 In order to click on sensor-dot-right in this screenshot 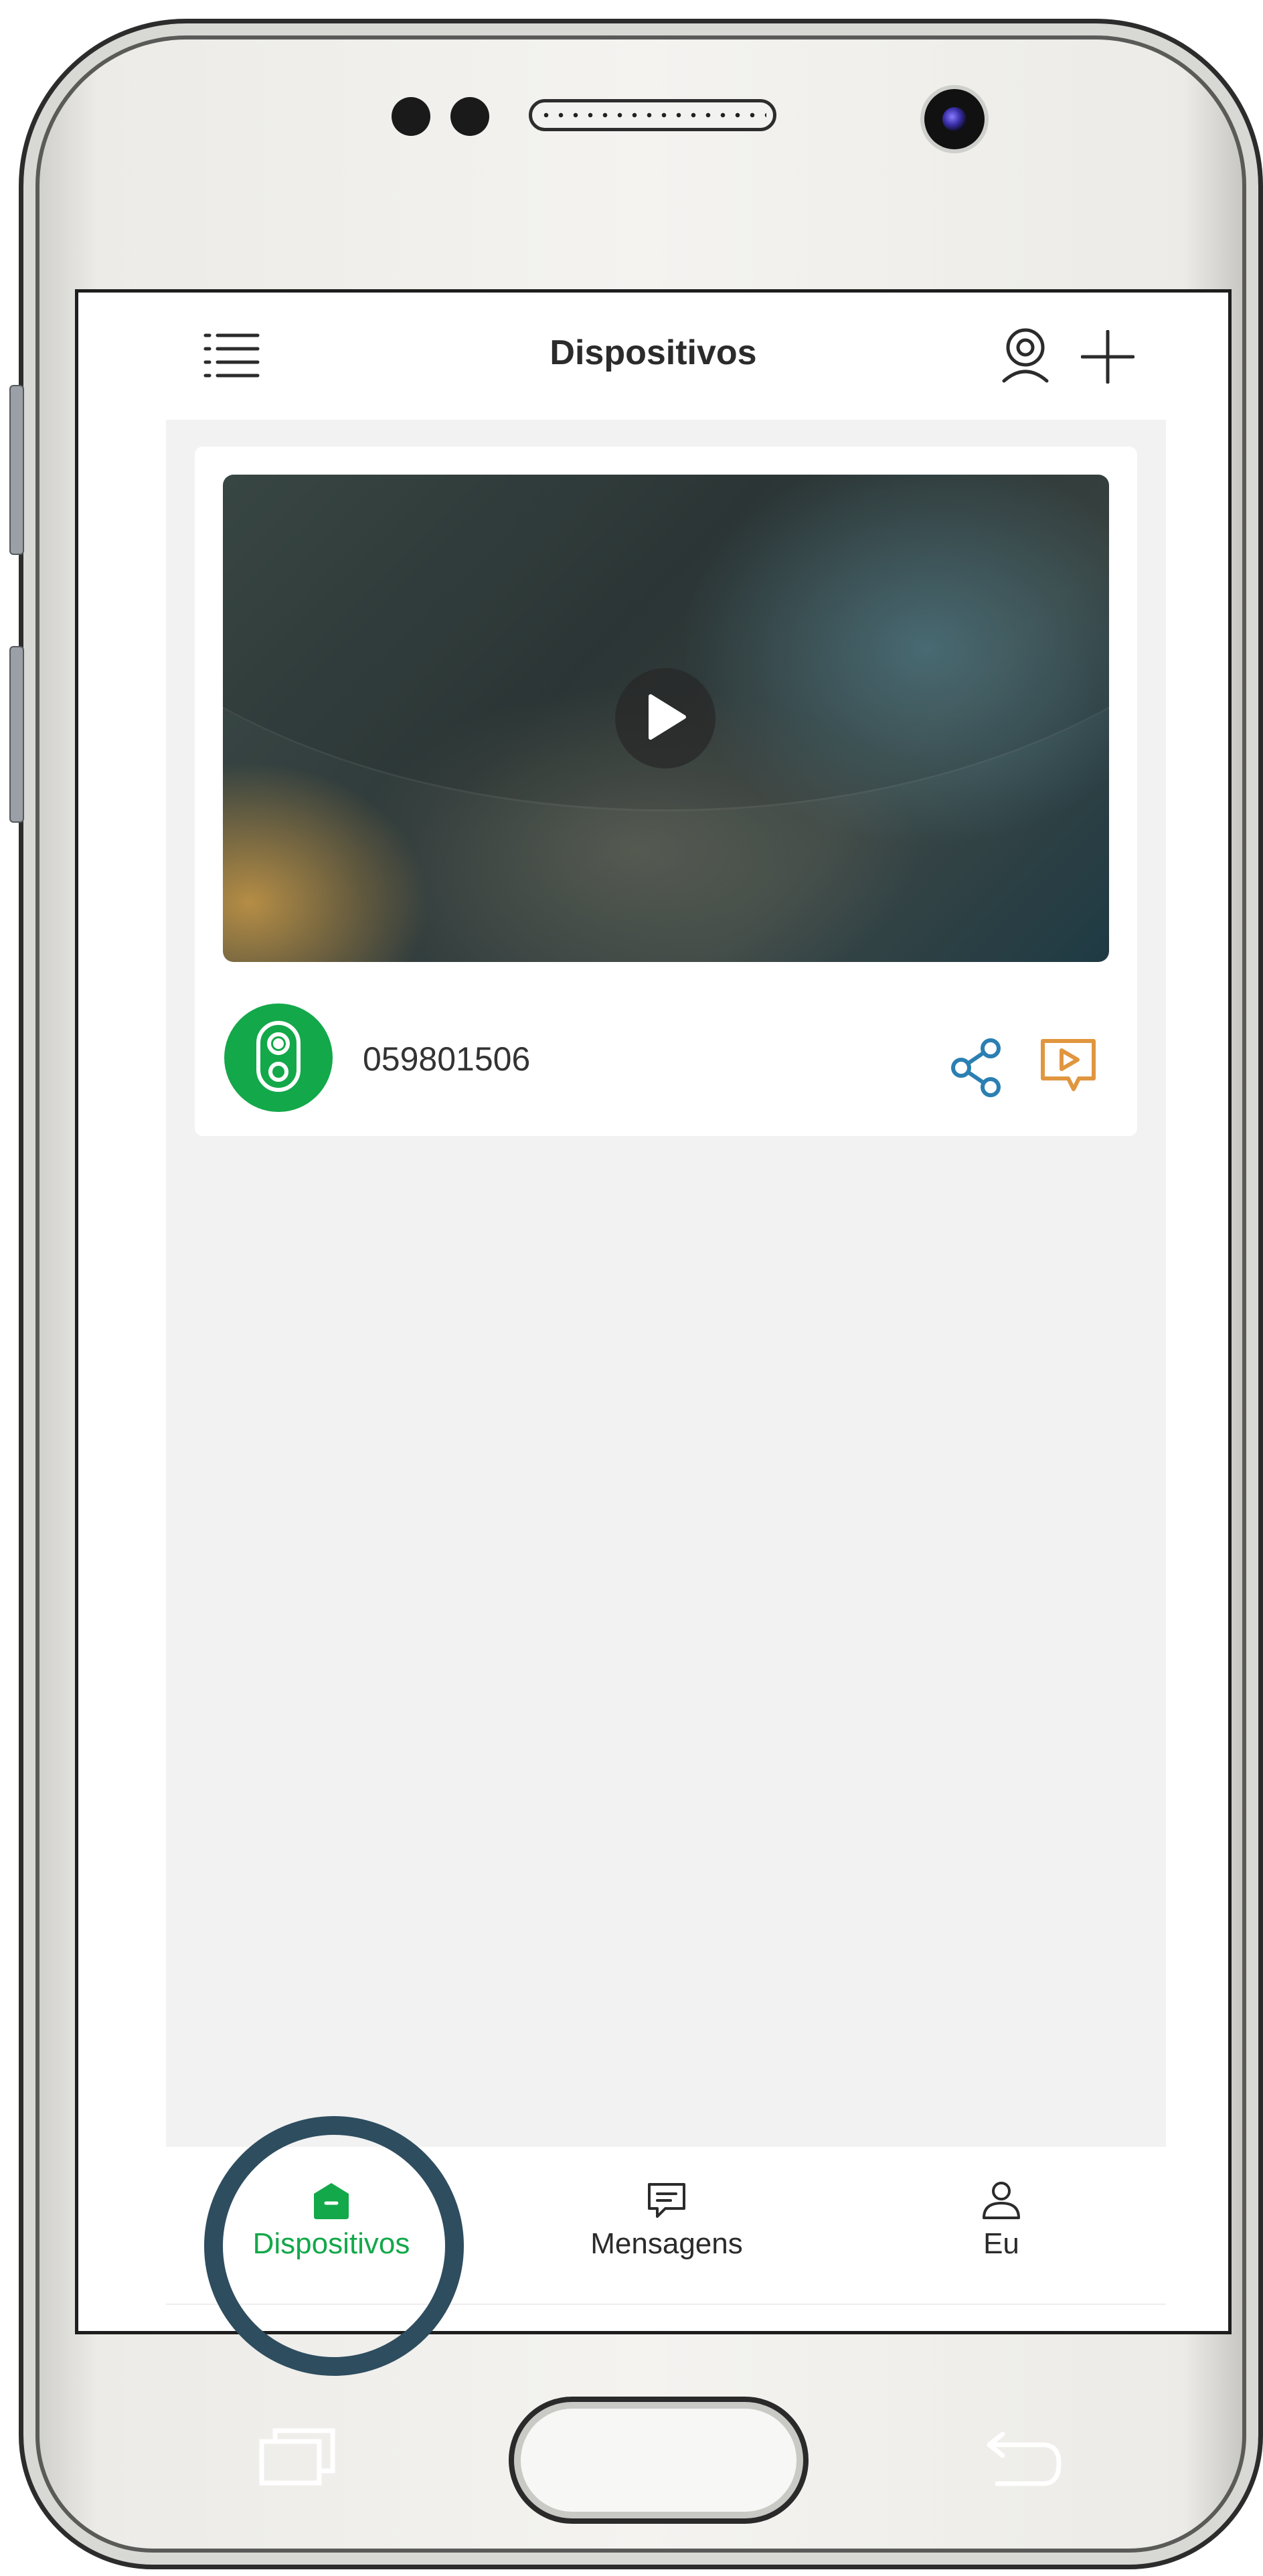, I will do `click(469, 117)`.